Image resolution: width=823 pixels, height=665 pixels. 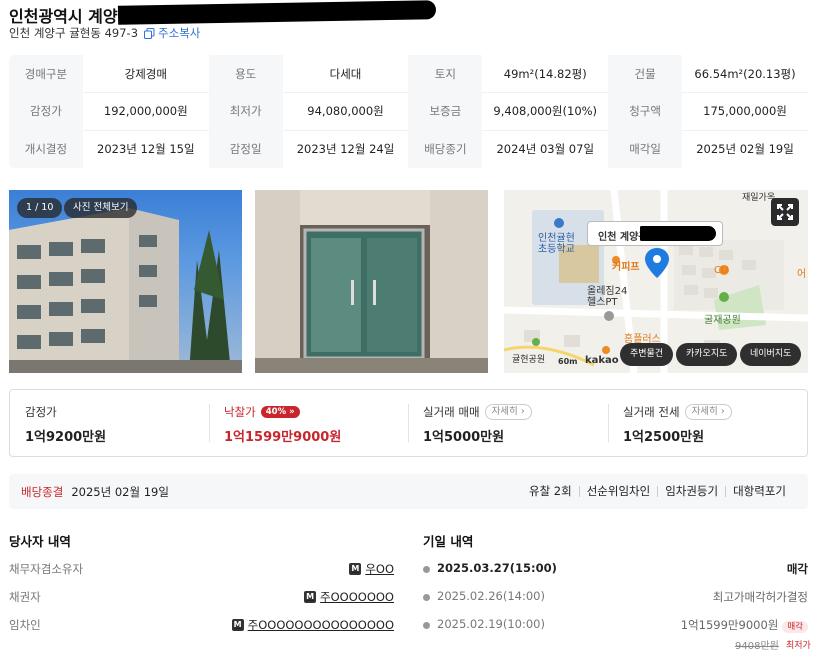 I want to click on bid-rate-badge: 40% », so click(x=280, y=412).